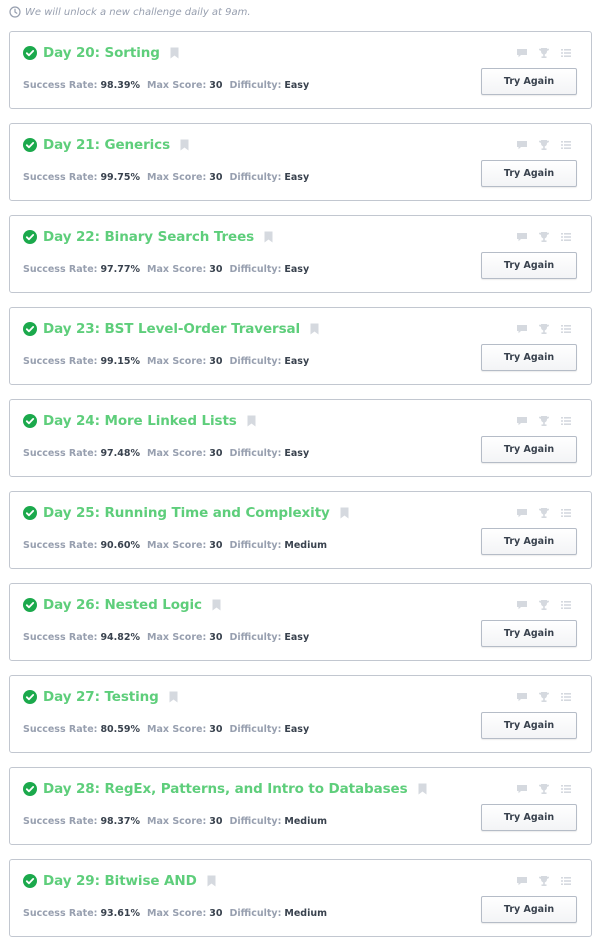  Describe the element at coordinates (106, 145) in the screenshot. I see `challenge-title: Day 21: Generics` at that location.